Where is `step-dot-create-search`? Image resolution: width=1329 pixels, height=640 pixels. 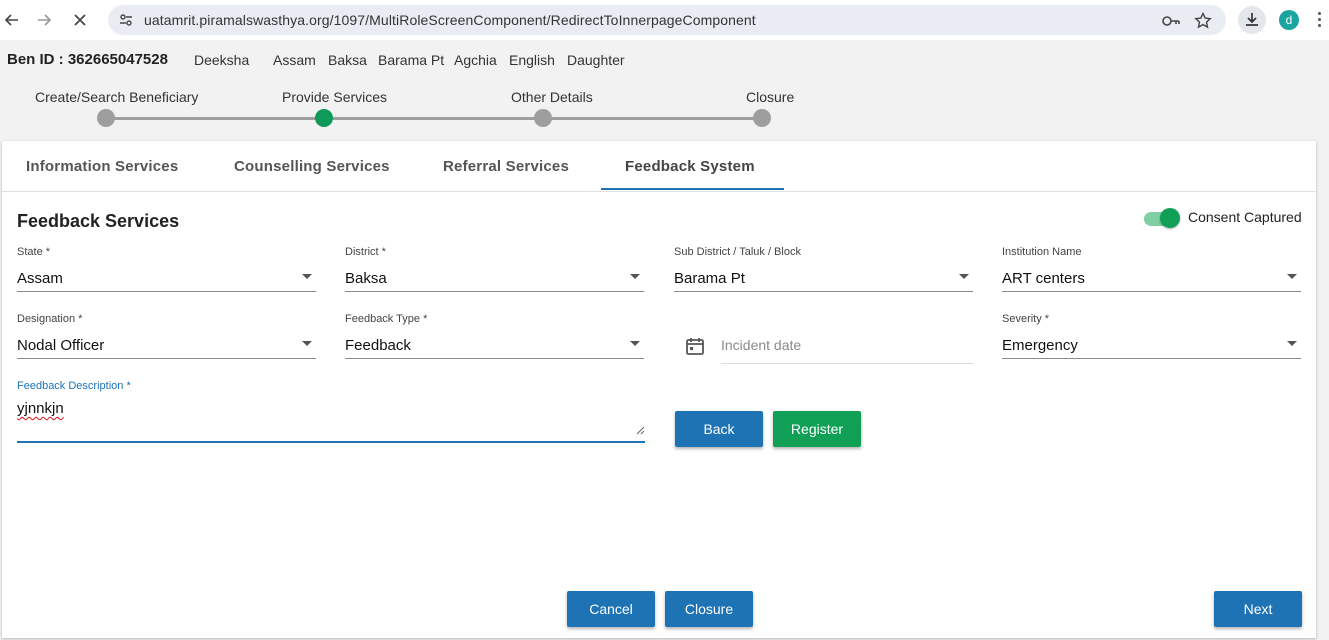
step-dot-create-search is located at coordinates (106, 118).